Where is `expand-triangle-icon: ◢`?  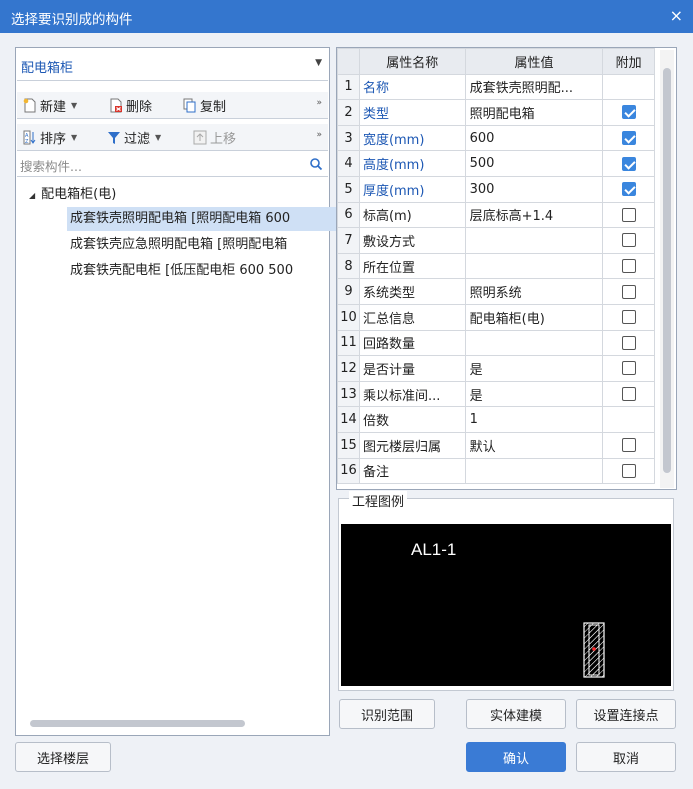 expand-triangle-icon: ◢ is located at coordinates (32, 195).